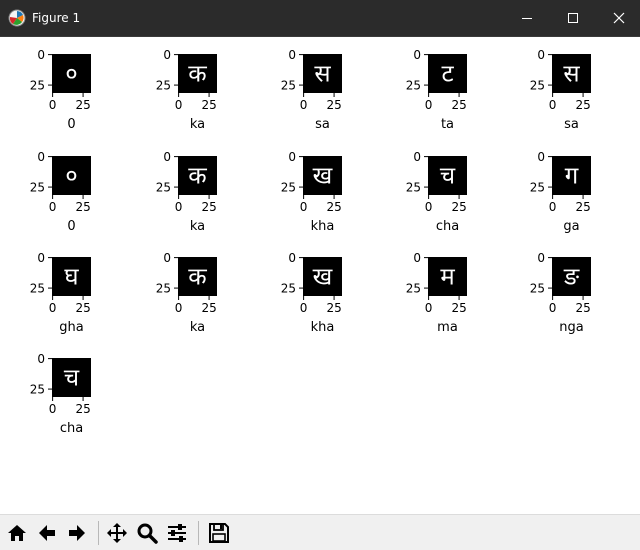 The image size is (640, 550). I want to click on home-button, so click(17, 533).